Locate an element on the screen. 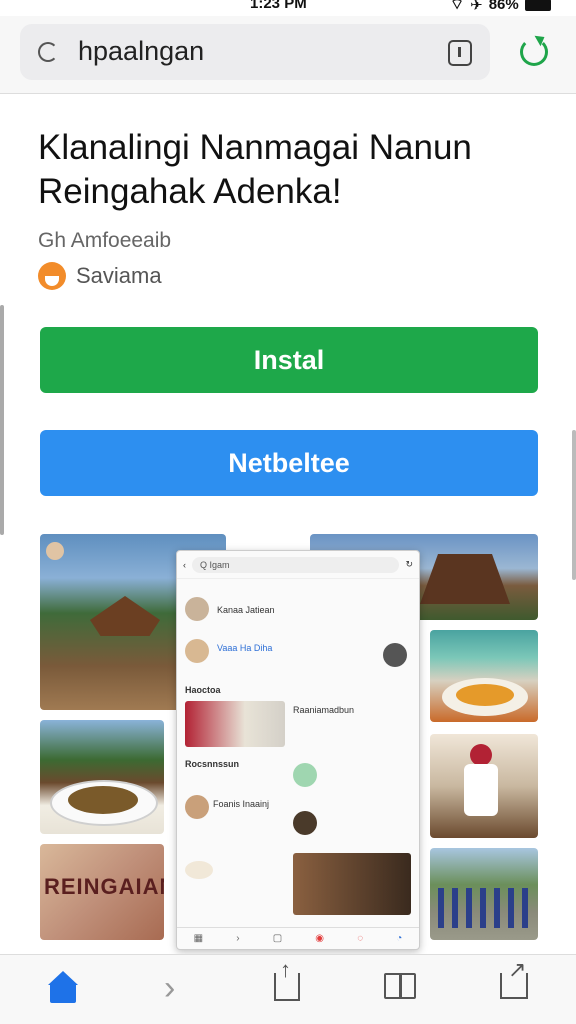 This screenshot has width=576, height=1024. notification-icon: ◌ is located at coordinates (360, 938).